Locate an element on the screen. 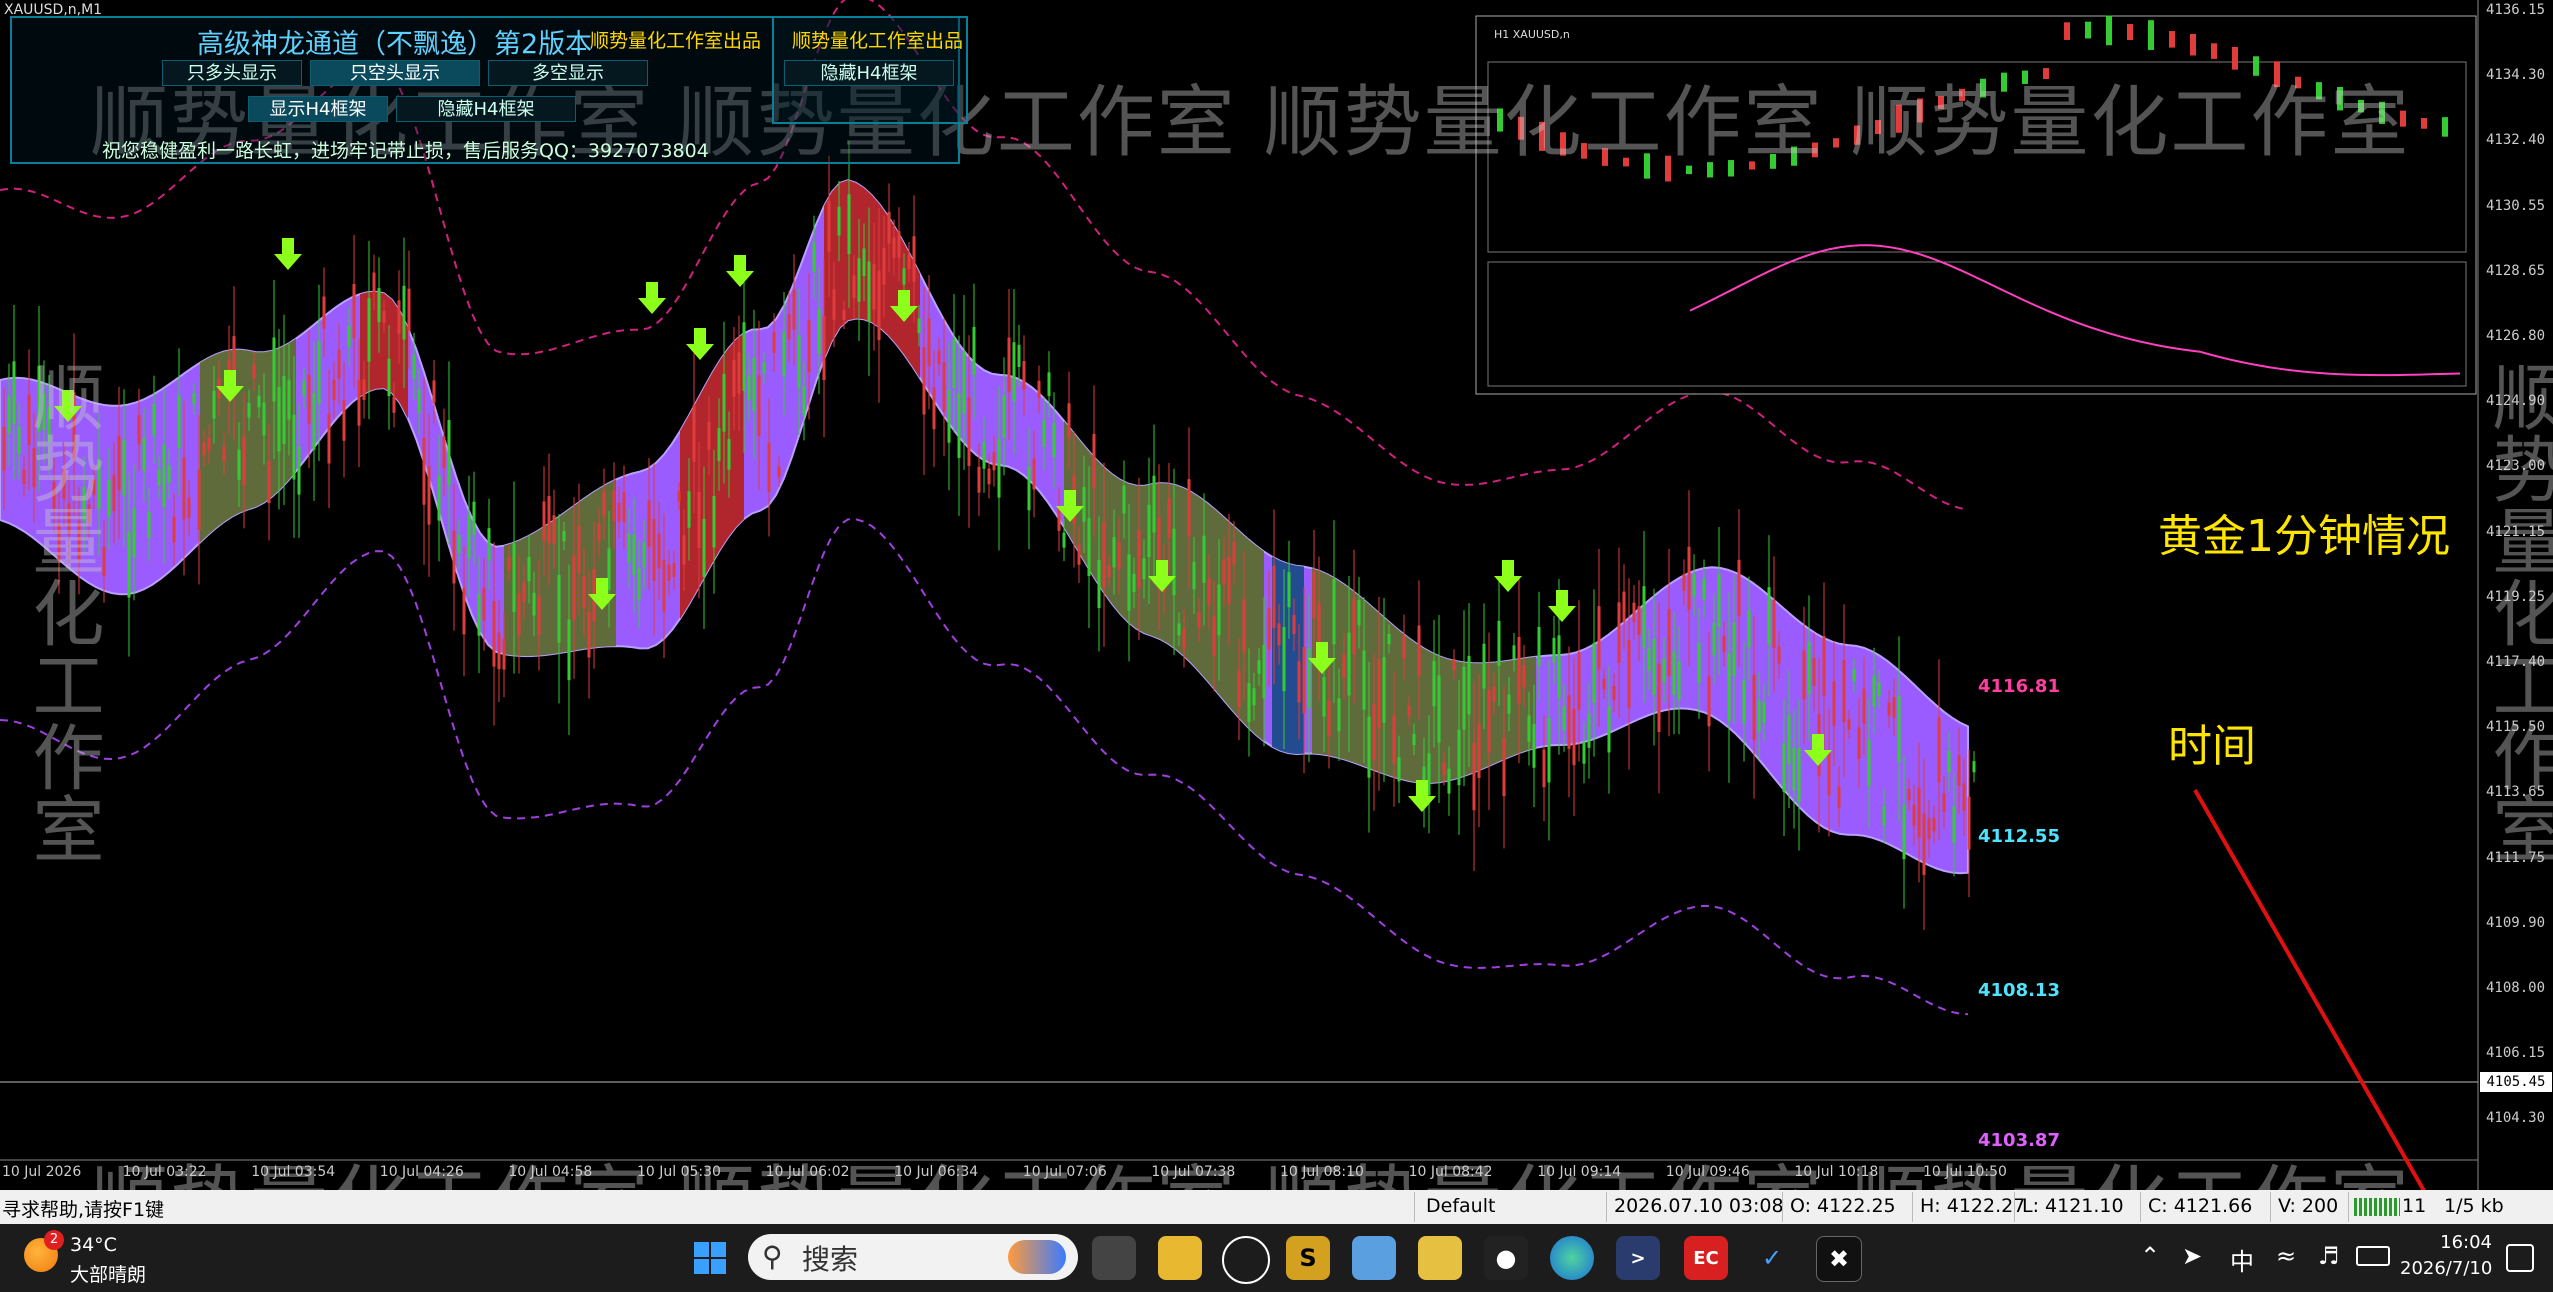 The image size is (2553, 1292). notification-icon is located at coordinates (2520, 1258).